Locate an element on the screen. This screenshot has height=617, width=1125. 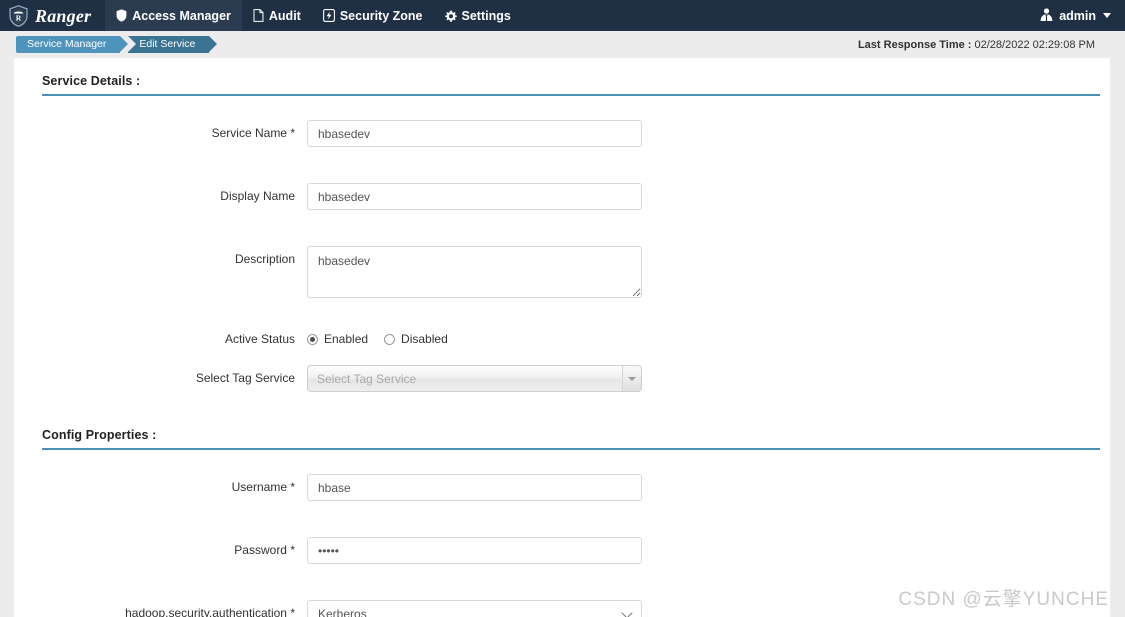
form-row-service-name: Service Name * is located at coordinates (562, 133).